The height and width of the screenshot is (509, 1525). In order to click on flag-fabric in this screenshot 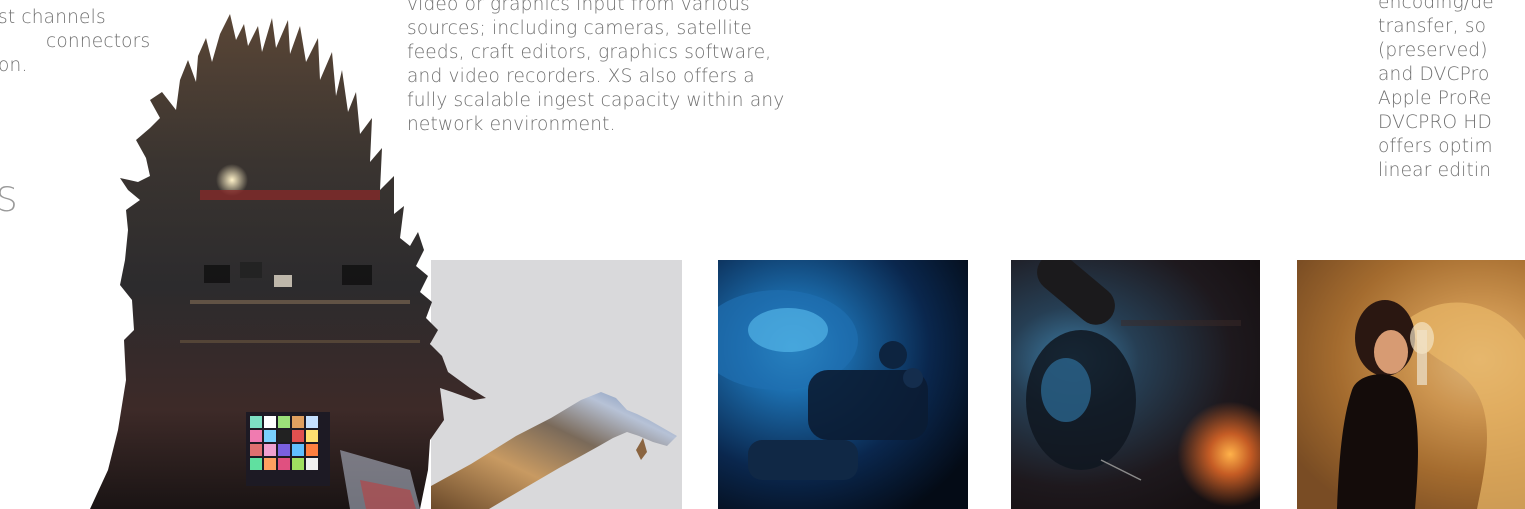, I will do `click(380, 479)`.